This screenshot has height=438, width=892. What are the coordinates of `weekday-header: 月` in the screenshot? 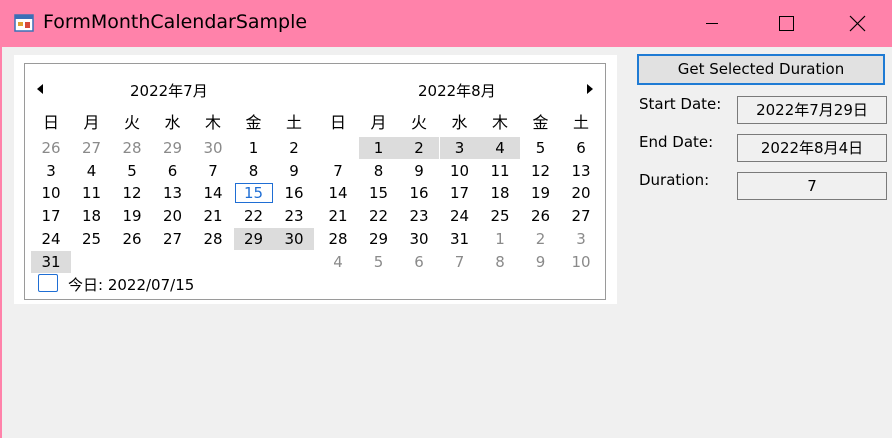 It's located at (91, 122).